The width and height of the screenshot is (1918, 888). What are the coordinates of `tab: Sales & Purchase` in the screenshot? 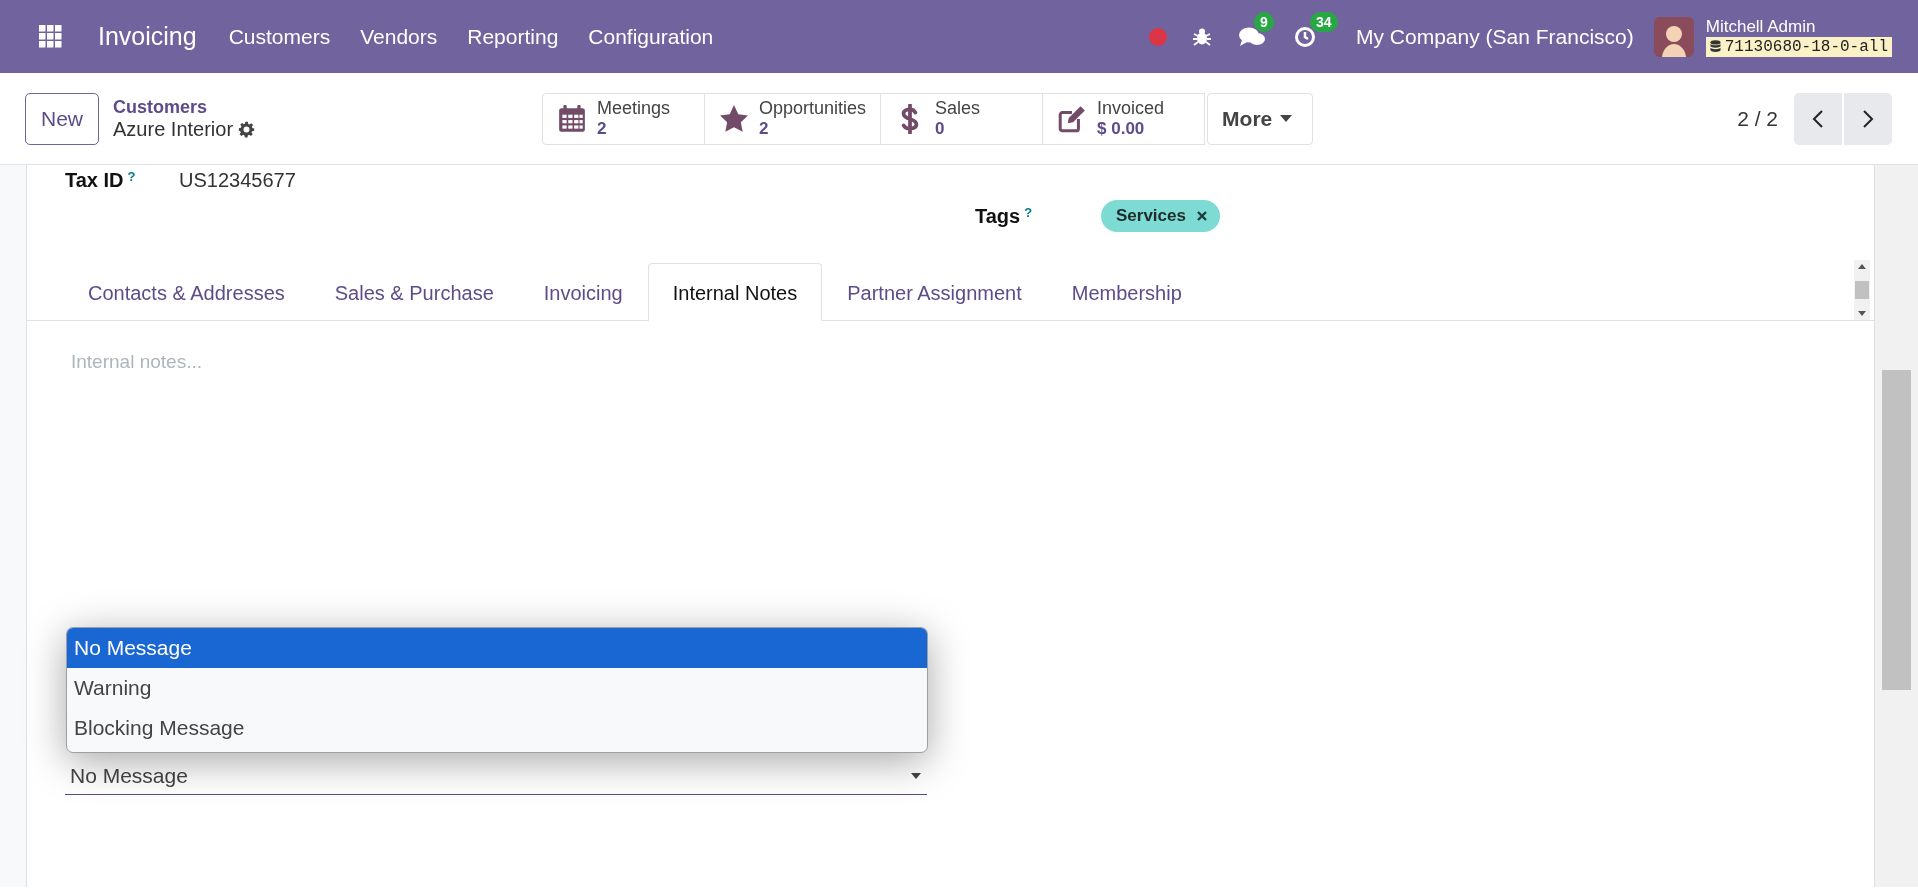 It's located at (414, 292).